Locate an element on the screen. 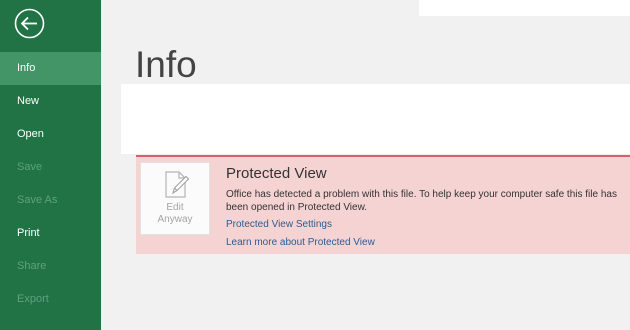 The height and width of the screenshot is (330, 630). edit-anyway-button: Edit Anyway is located at coordinates (175, 198).